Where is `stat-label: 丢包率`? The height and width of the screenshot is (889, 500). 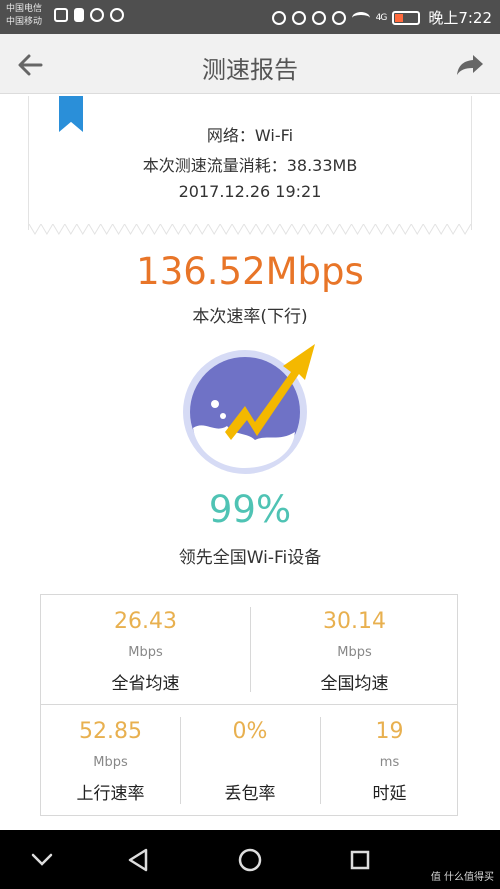 stat-label: 丢包率 is located at coordinates (250, 794).